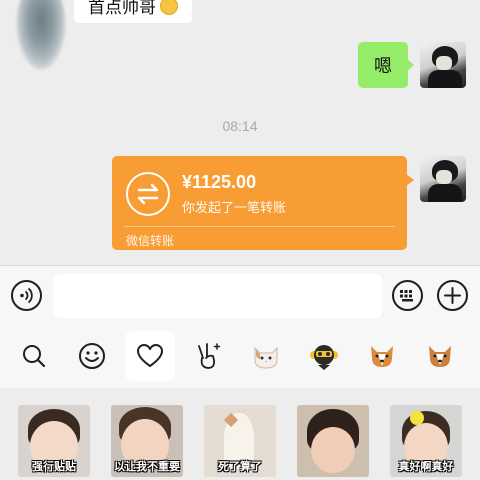 This screenshot has width=480, height=480. I want to click on outgoing-message-text: 嗯, so click(383, 66).